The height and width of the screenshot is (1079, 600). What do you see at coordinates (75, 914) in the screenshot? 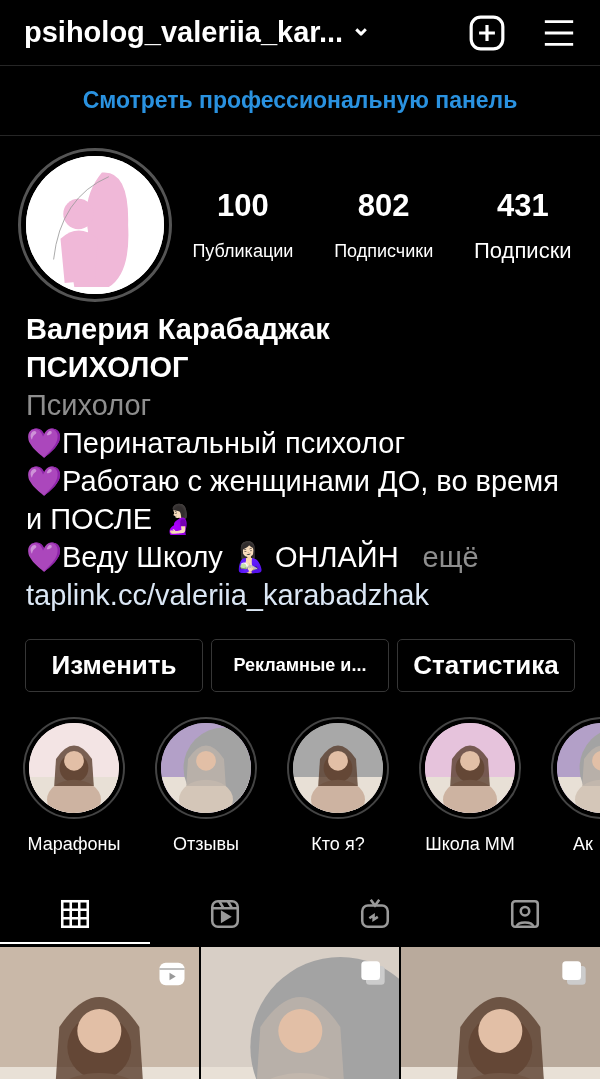
I see `grid-icon` at bounding box center [75, 914].